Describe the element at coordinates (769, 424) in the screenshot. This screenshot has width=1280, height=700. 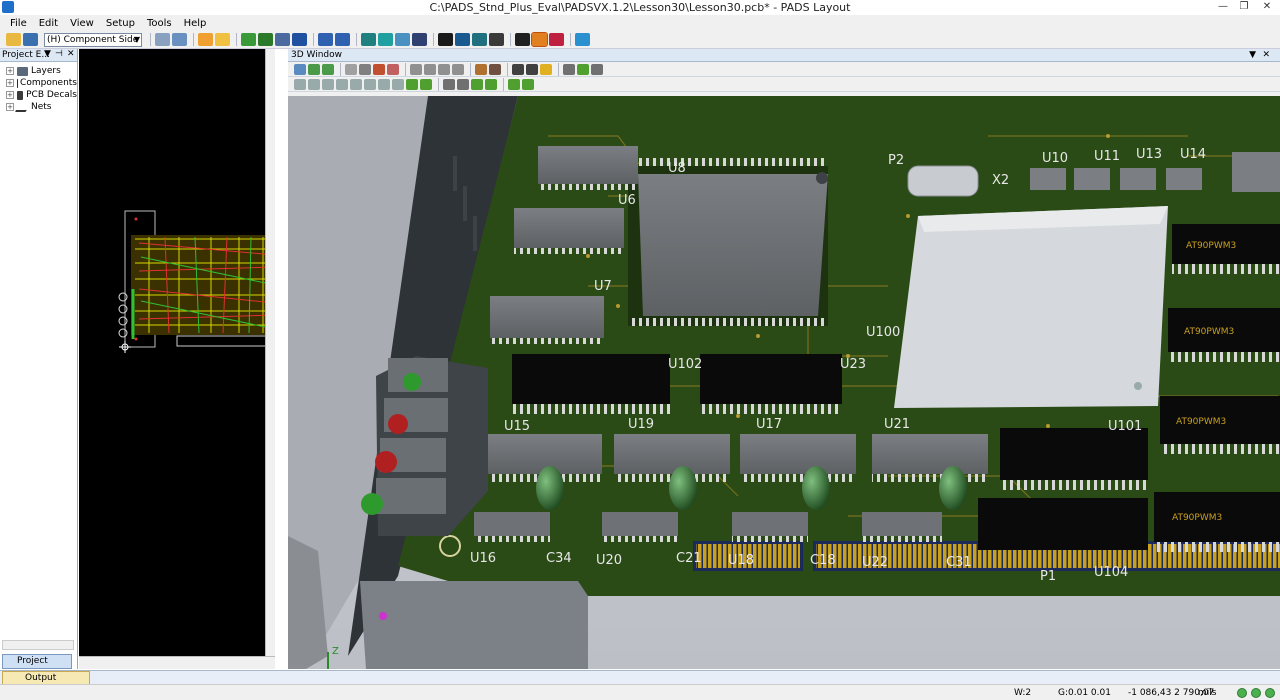
I see `silk-label-u17: U17` at that location.